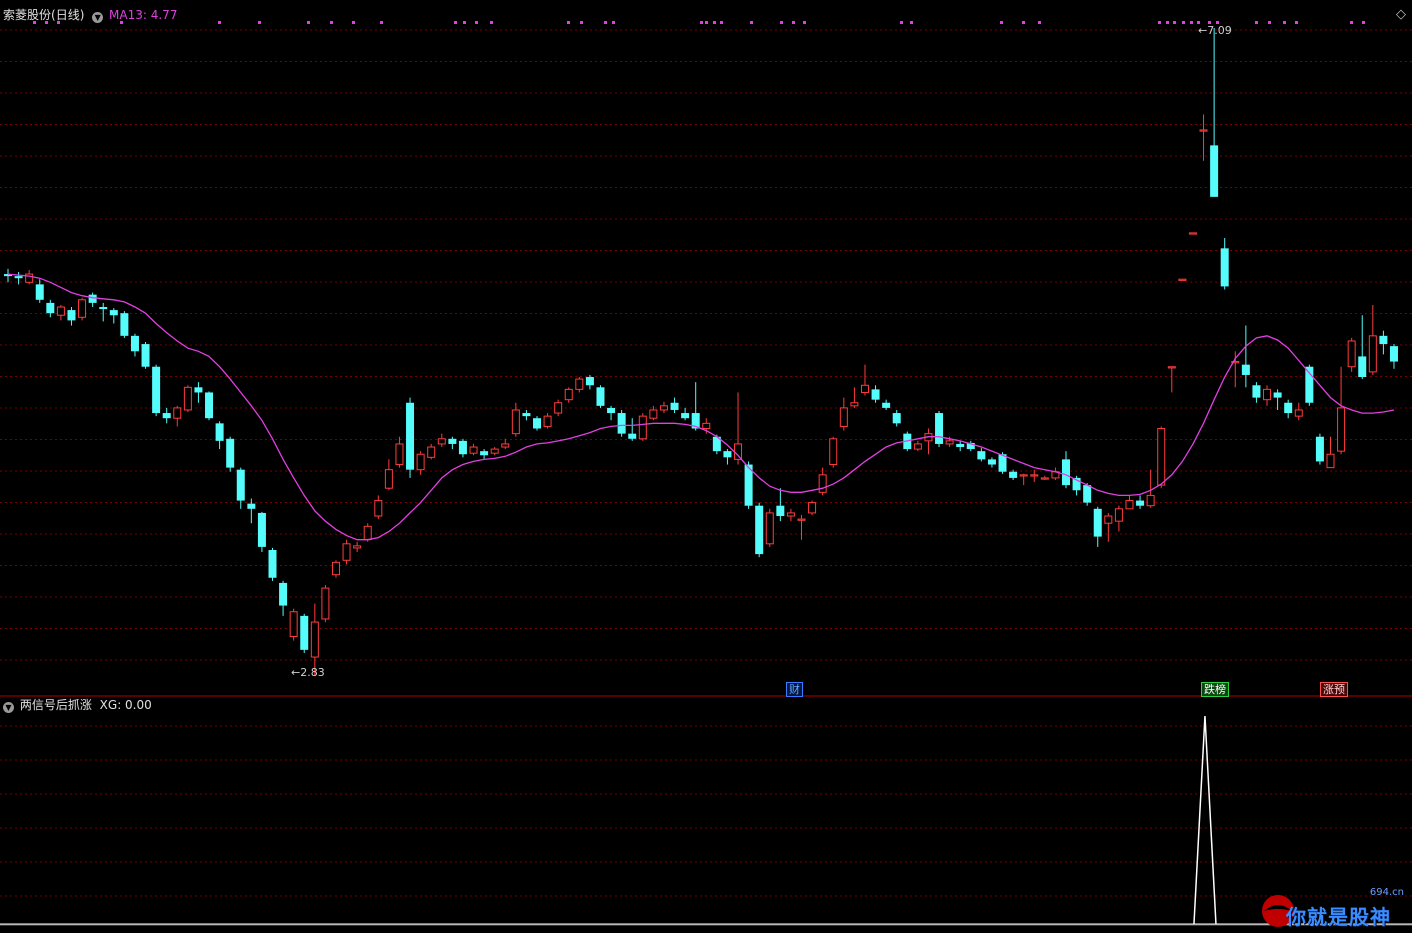 The height and width of the screenshot is (933, 1412). What do you see at coordinates (1334, 689) in the screenshot?
I see `rise-forecast-badge: 涨预` at bounding box center [1334, 689].